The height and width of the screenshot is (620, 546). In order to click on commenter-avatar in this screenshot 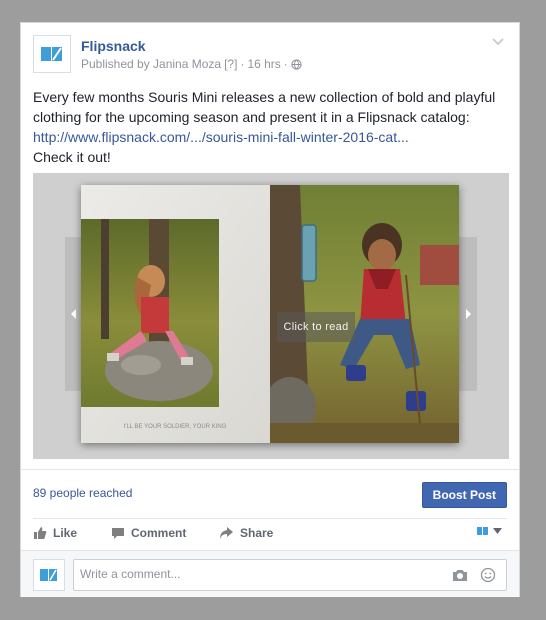, I will do `click(49, 575)`.